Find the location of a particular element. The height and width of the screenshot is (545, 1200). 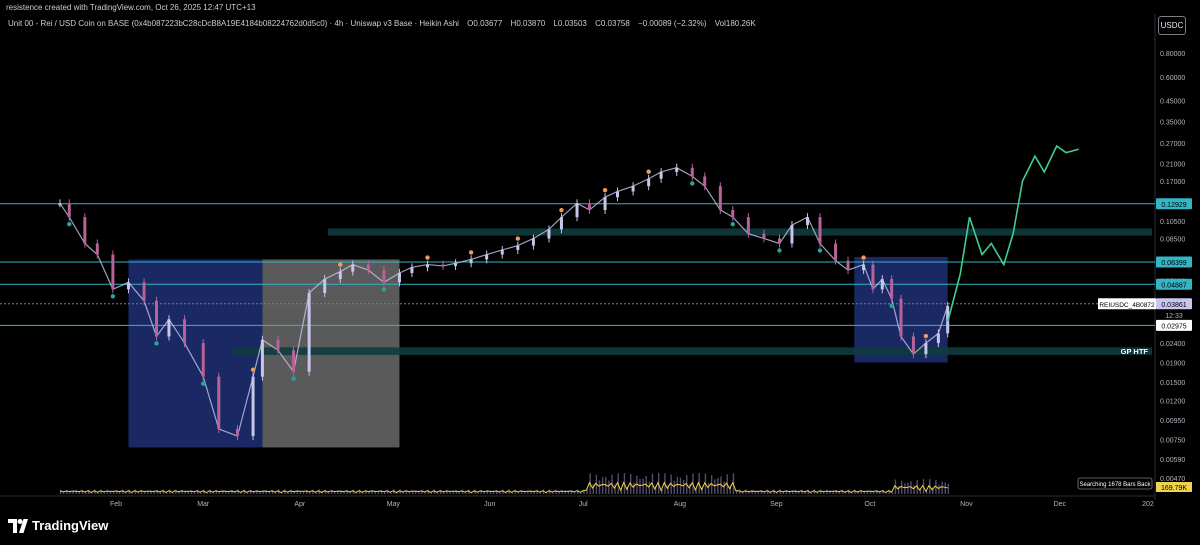

price-label: 0.04887 is located at coordinates (1173, 285).